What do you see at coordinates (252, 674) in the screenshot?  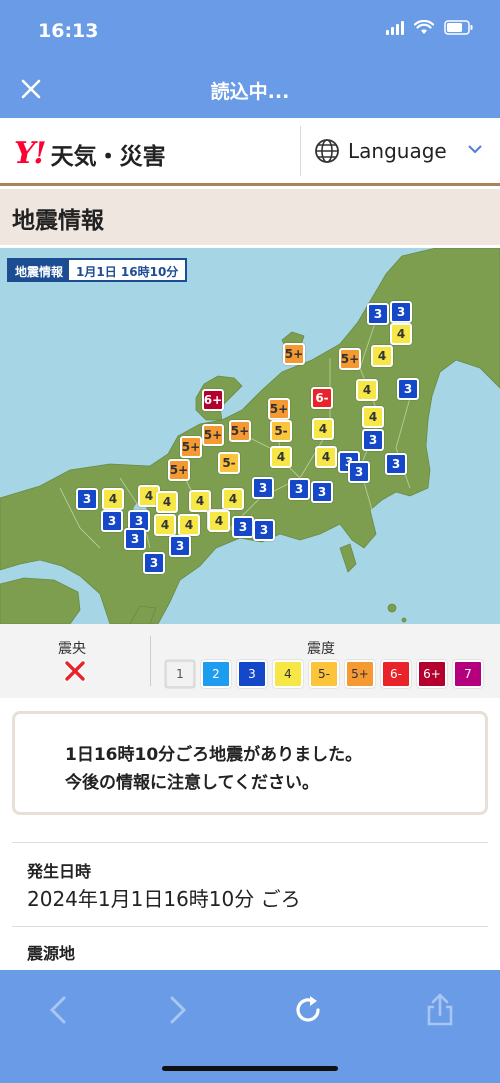 I see `intensity-swatch: 3` at bounding box center [252, 674].